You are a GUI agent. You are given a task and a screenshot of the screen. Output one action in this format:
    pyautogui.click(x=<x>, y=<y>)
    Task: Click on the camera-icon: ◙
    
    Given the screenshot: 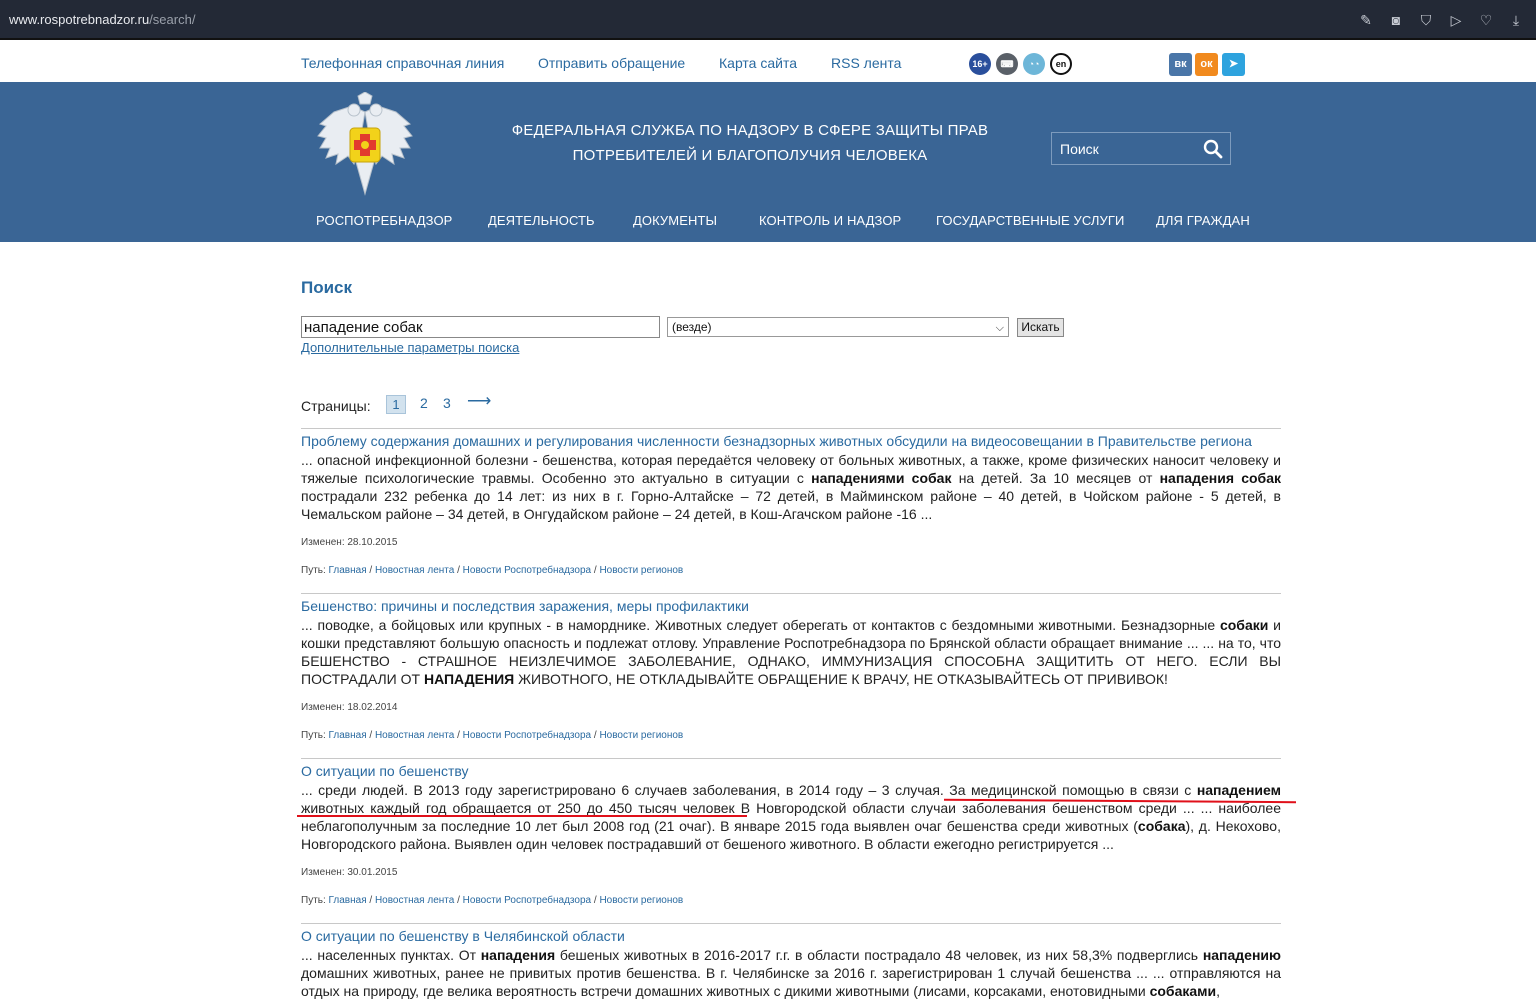 What is the action you would take?
    pyautogui.click(x=1396, y=20)
    